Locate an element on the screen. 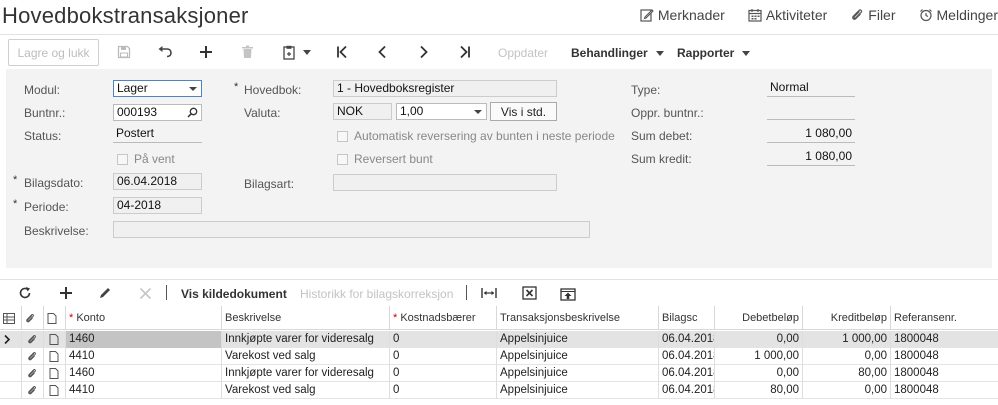 The height and width of the screenshot is (405, 998). undo-icon is located at coordinates (165, 52).